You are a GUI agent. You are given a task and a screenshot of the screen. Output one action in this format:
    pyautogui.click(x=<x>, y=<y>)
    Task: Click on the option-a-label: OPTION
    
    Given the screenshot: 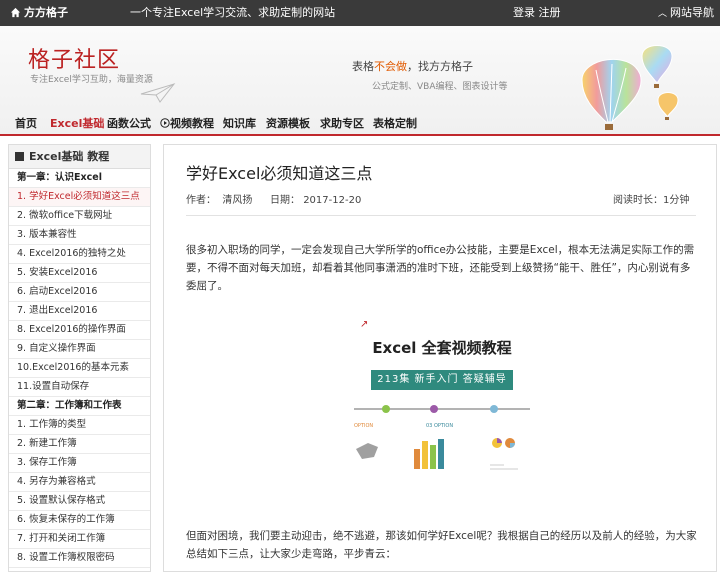 What is the action you would take?
    pyautogui.click(x=363, y=426)
    